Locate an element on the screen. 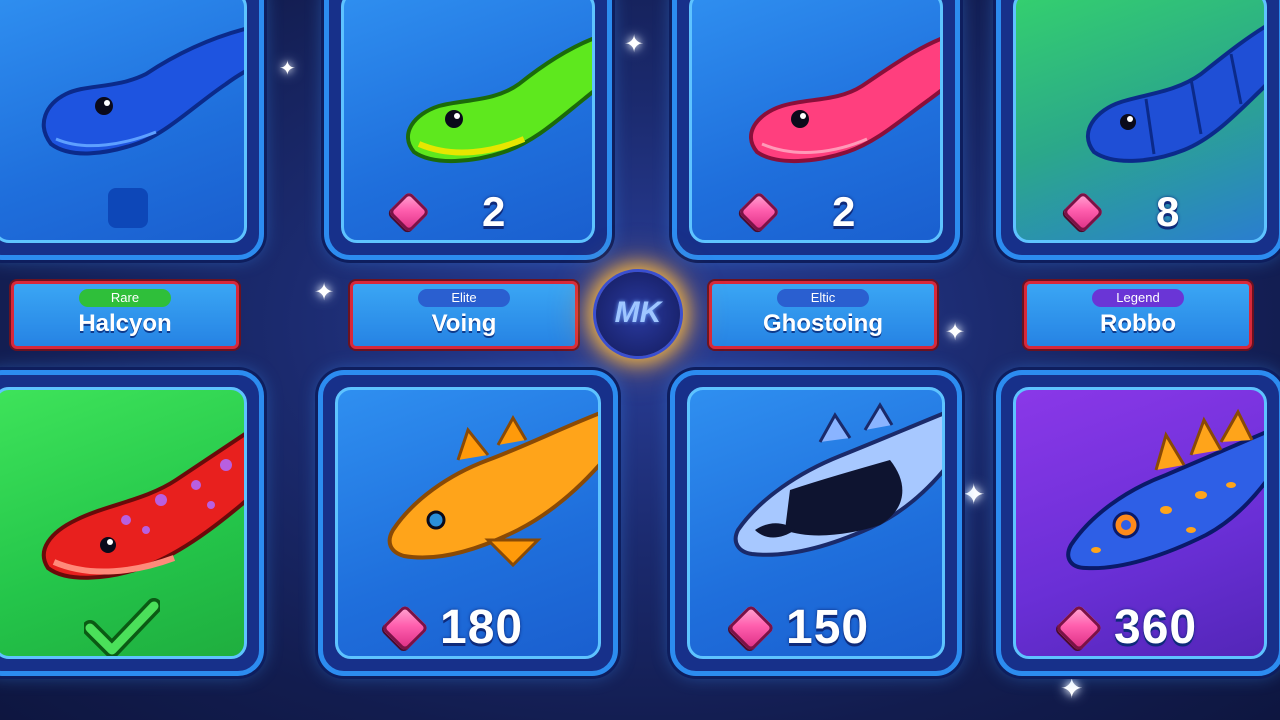 The width and height of the screenshot is (1280, 720). creature-name: Robbo is located at coordinates (1138, 323).